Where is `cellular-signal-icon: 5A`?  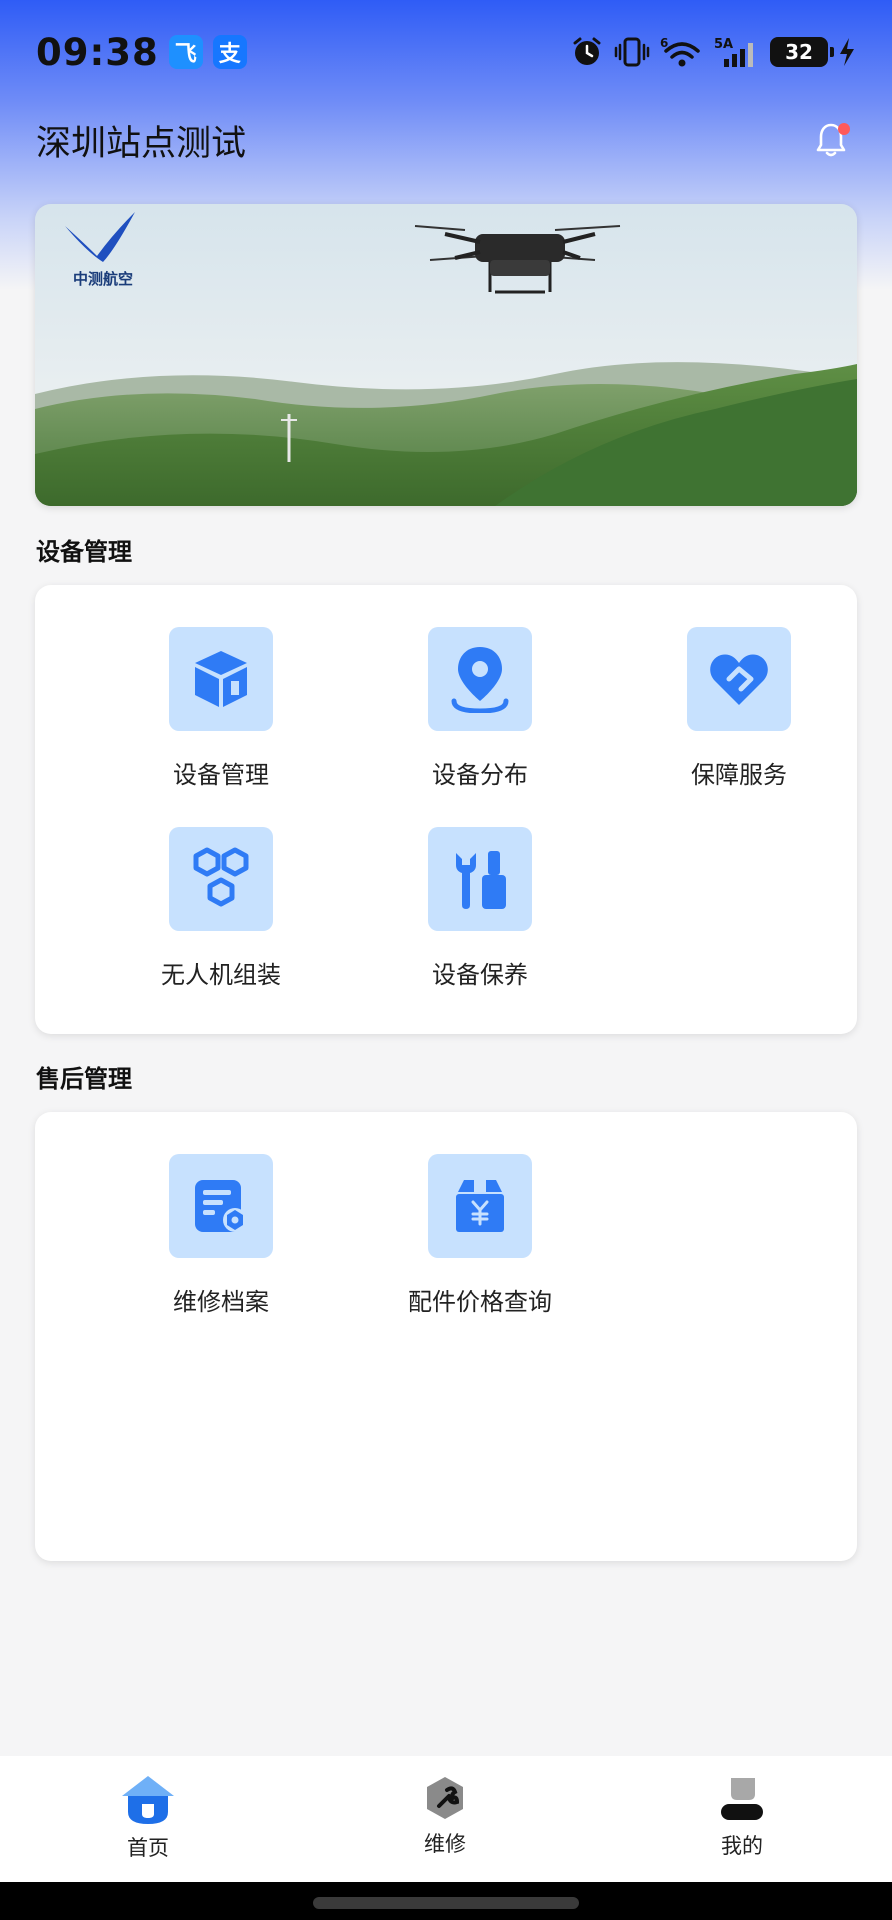 cellular-signal-icon: 5A is located at coordinates (733, 52).